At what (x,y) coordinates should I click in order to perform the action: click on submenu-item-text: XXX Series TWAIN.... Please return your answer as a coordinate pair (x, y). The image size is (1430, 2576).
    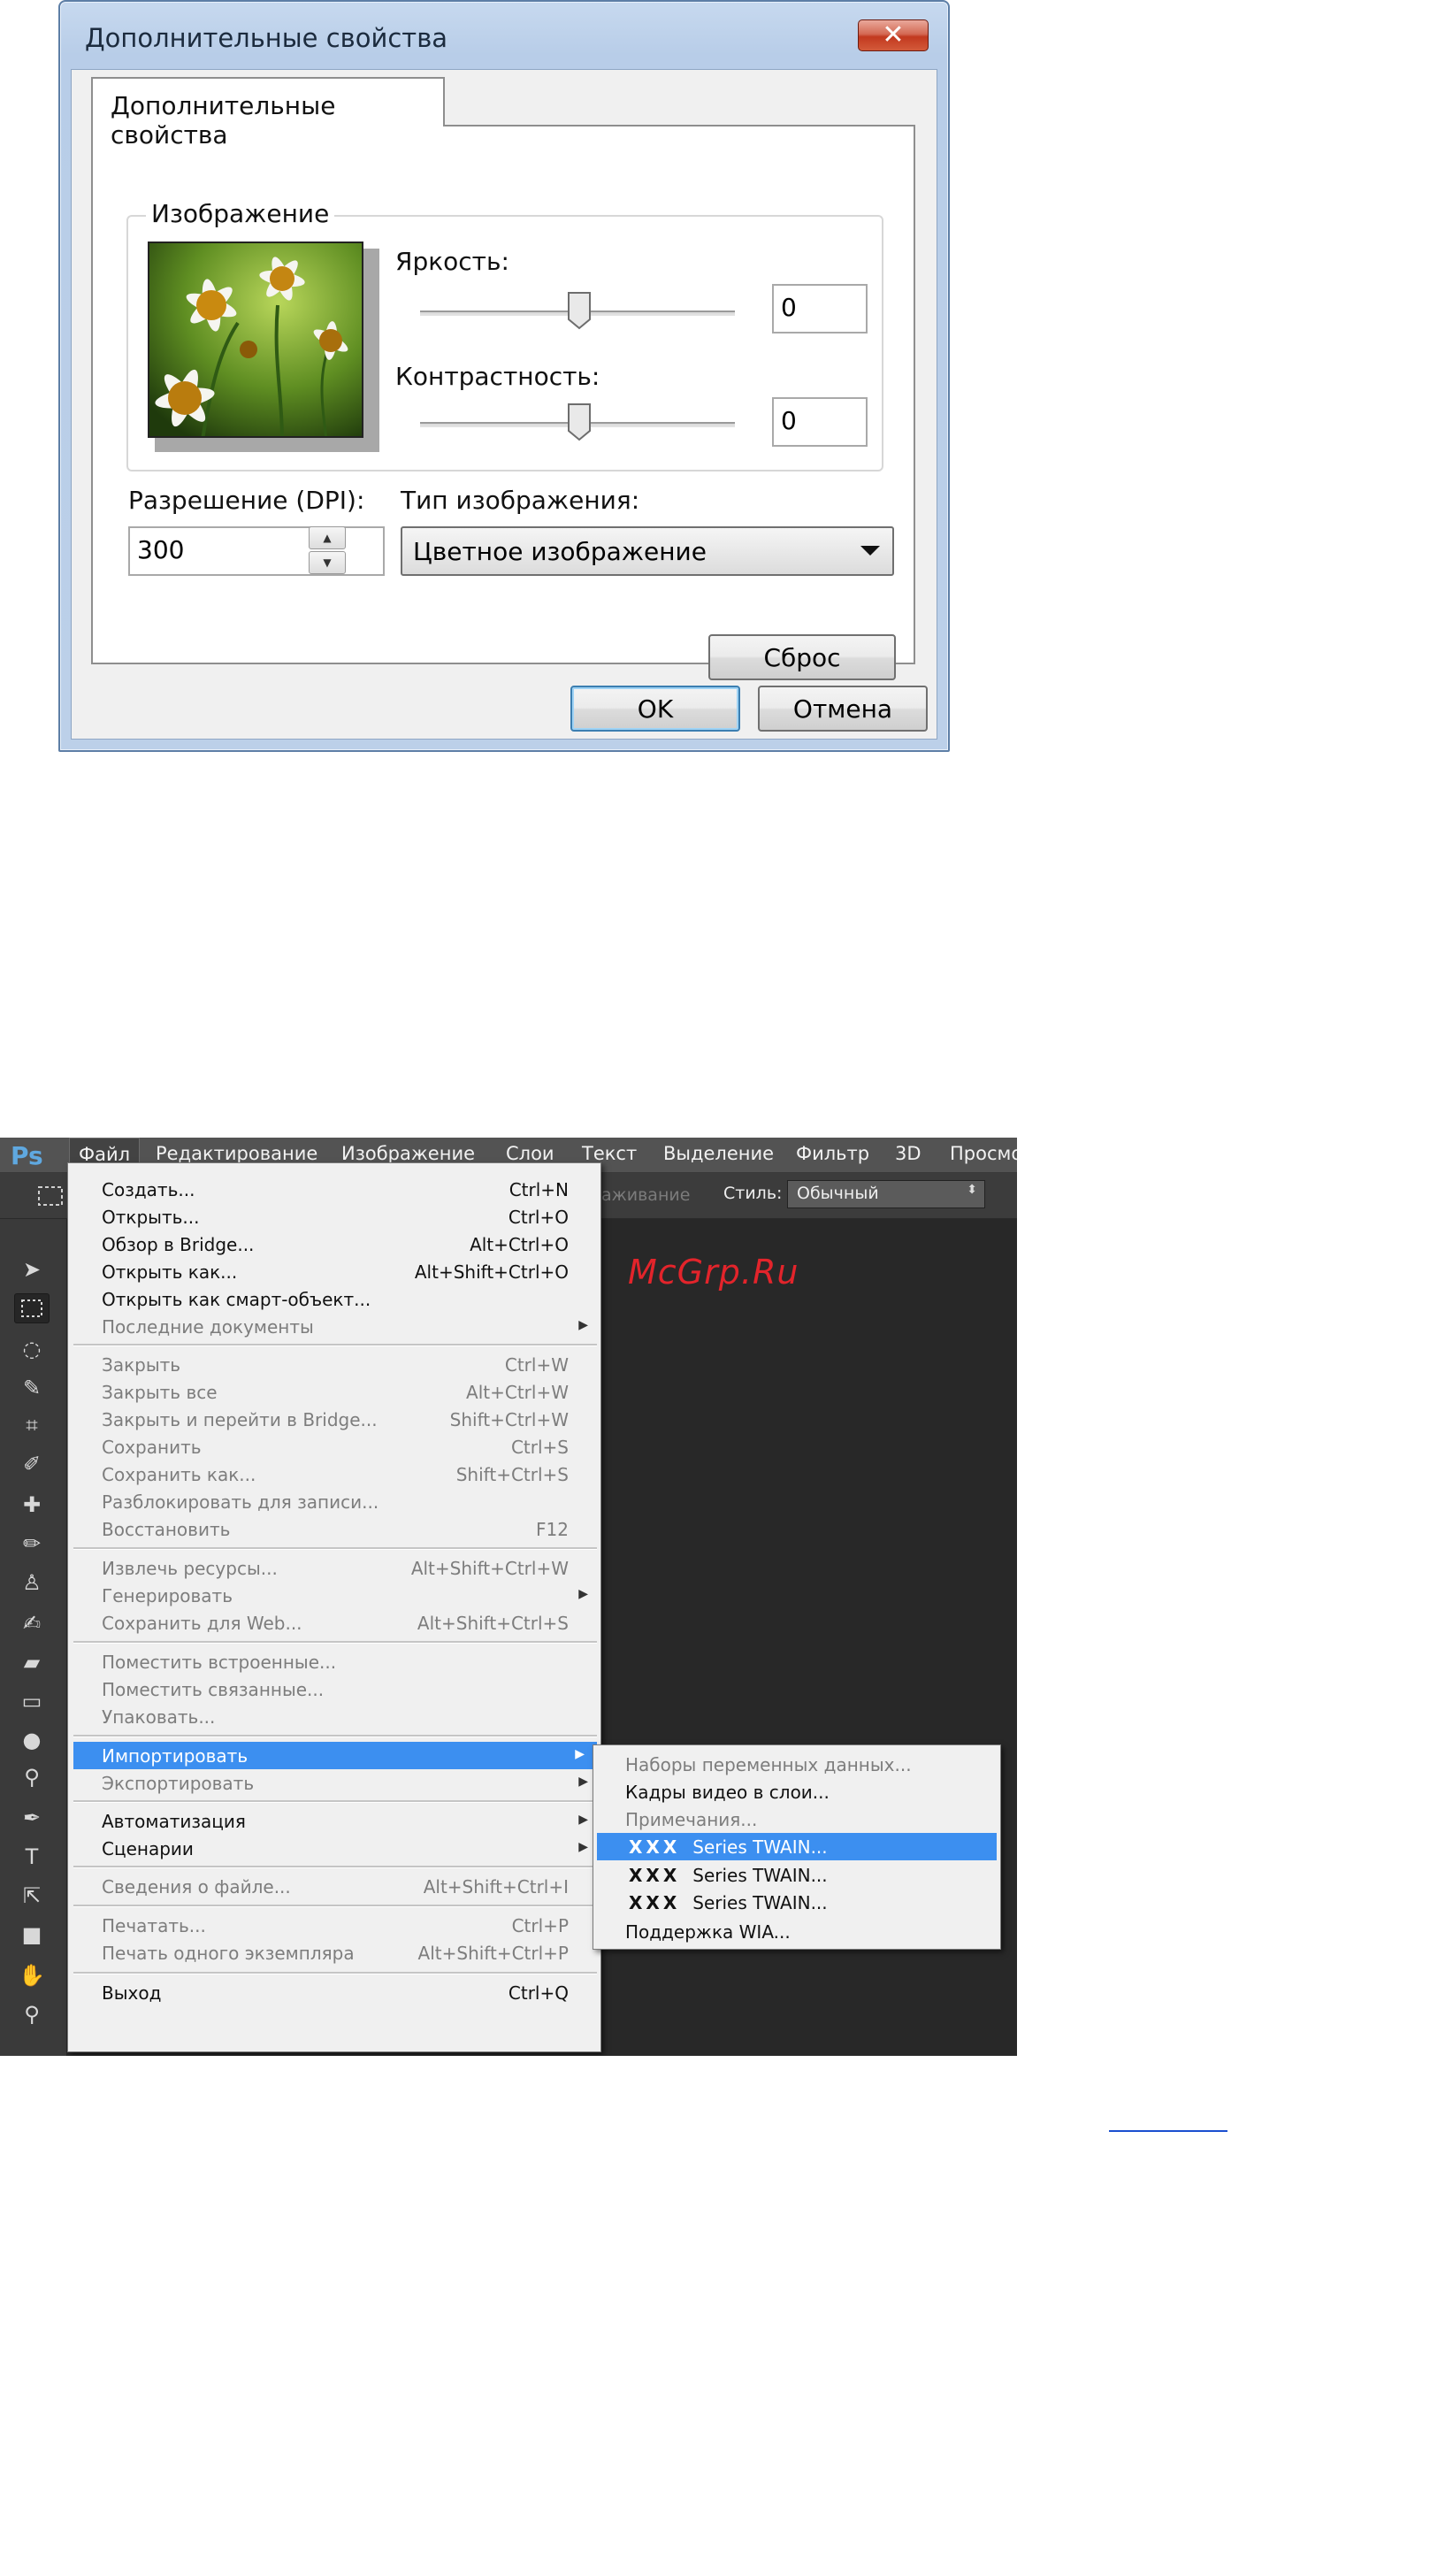
    Looking at the image, I should click on (728, 1847).